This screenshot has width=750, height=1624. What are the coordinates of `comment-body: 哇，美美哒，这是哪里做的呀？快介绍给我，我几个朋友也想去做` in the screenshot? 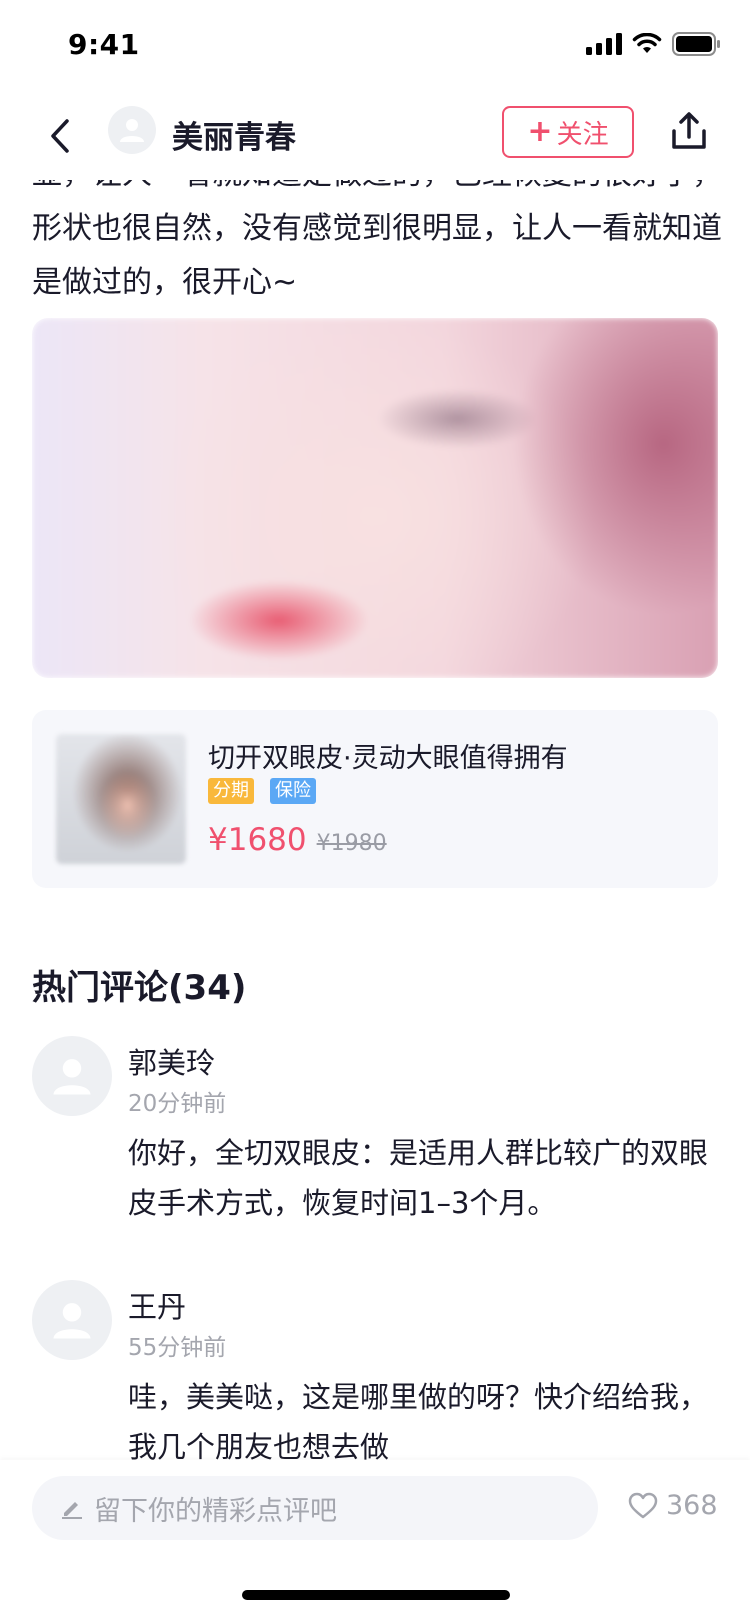 It's located at (418, 1422).